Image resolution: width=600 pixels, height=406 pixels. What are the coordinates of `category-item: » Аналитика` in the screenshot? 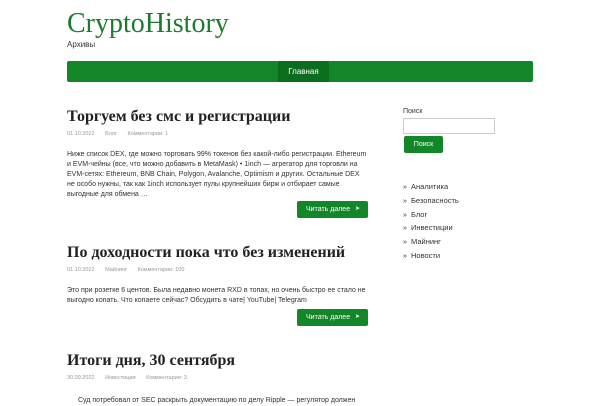 It's located at (431, 187).